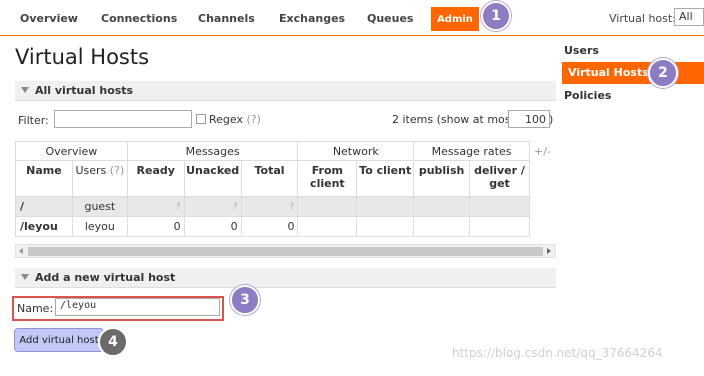  Describe the element at coordinates (21, 251) in the screenshot. I see `scroll-left-icon` at that location.